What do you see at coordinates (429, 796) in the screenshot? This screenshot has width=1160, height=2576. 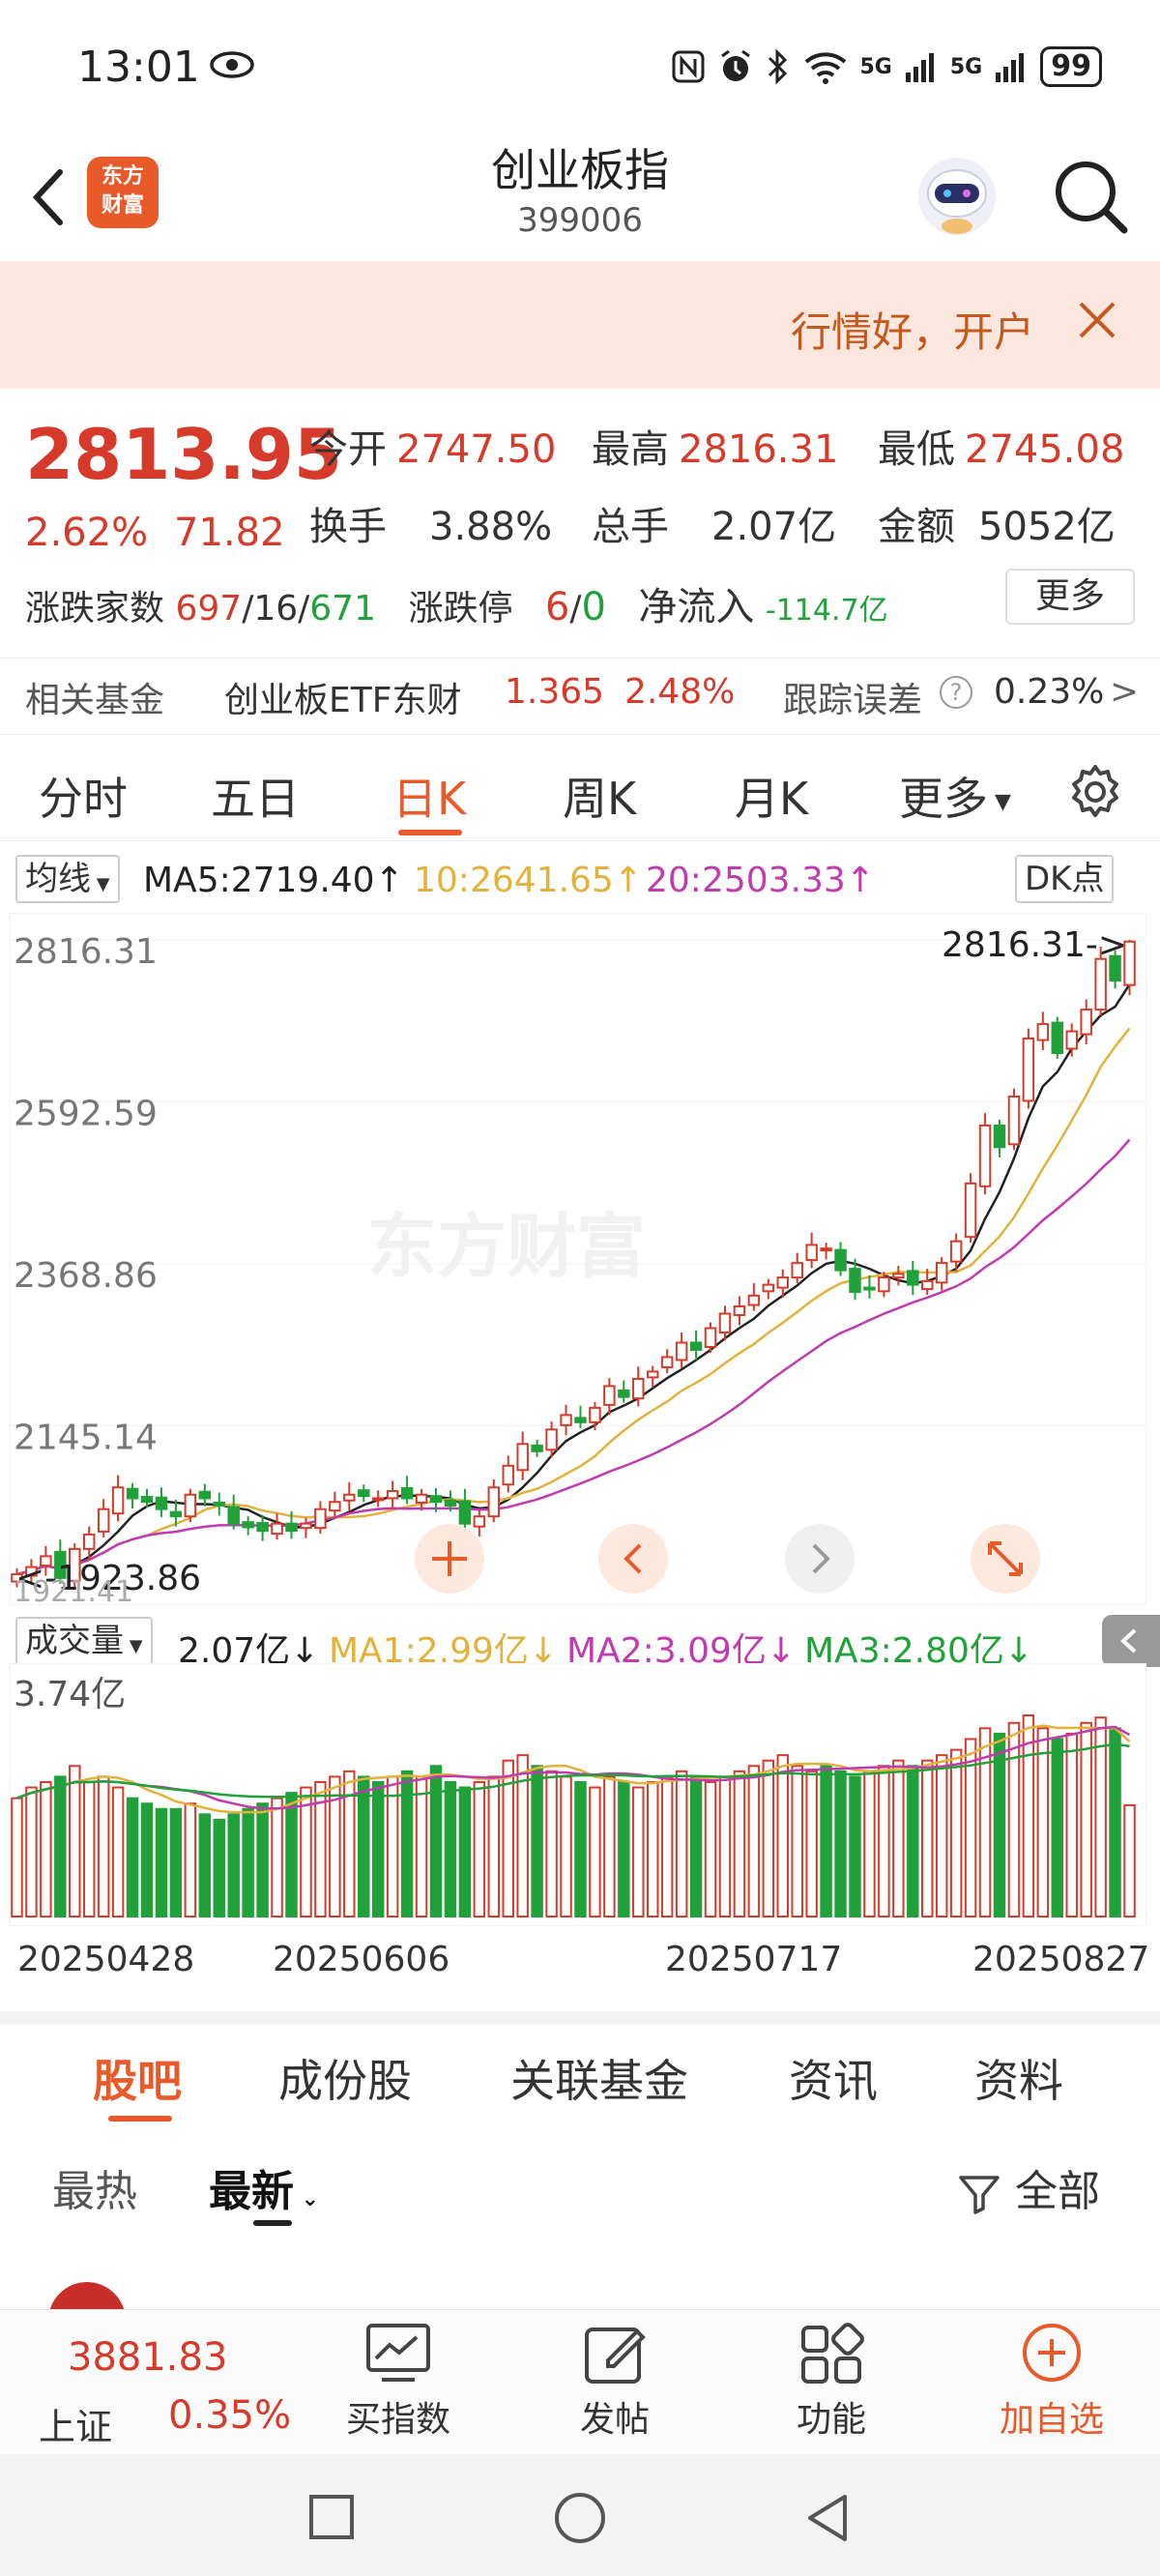 I see `tab-daily-k: 日K` at bounding box center [429, 796].